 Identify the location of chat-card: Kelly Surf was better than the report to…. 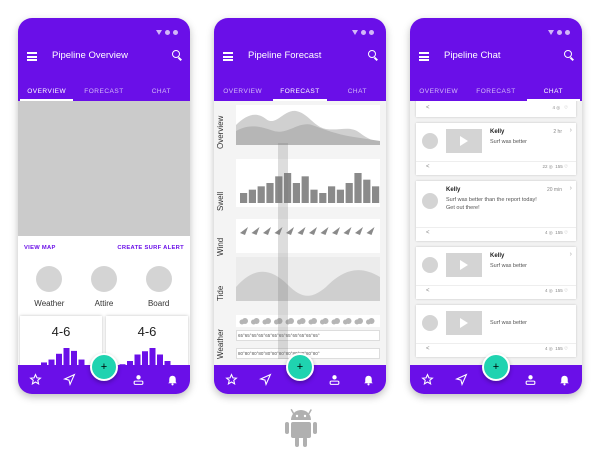
(496, 211).